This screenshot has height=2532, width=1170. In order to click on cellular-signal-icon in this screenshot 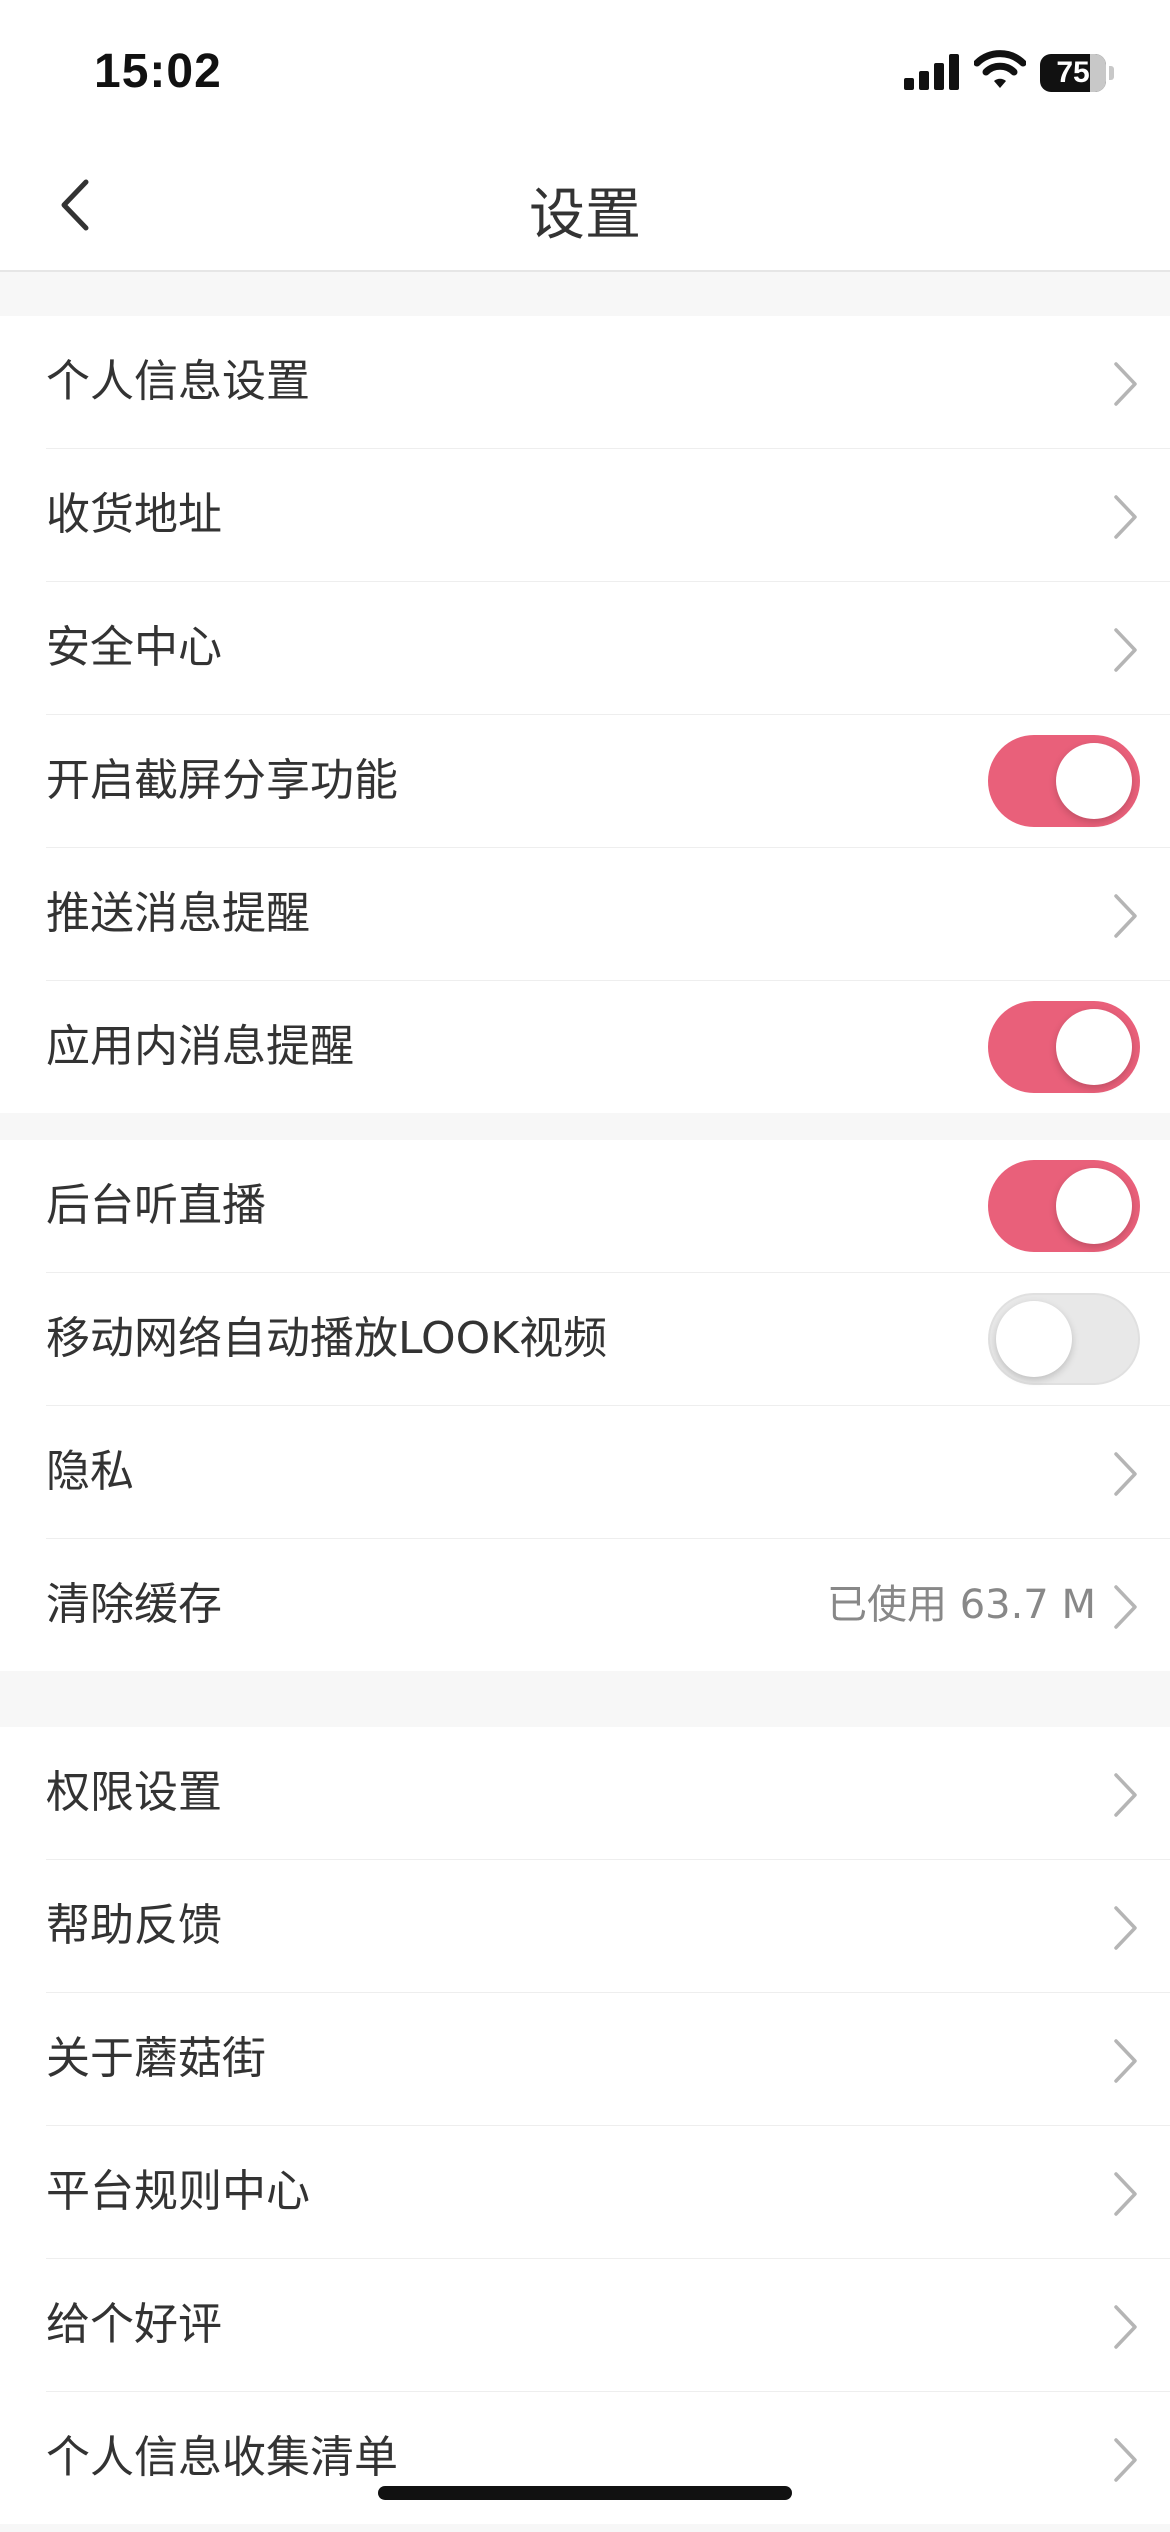, I will do `click(931, 72)`.